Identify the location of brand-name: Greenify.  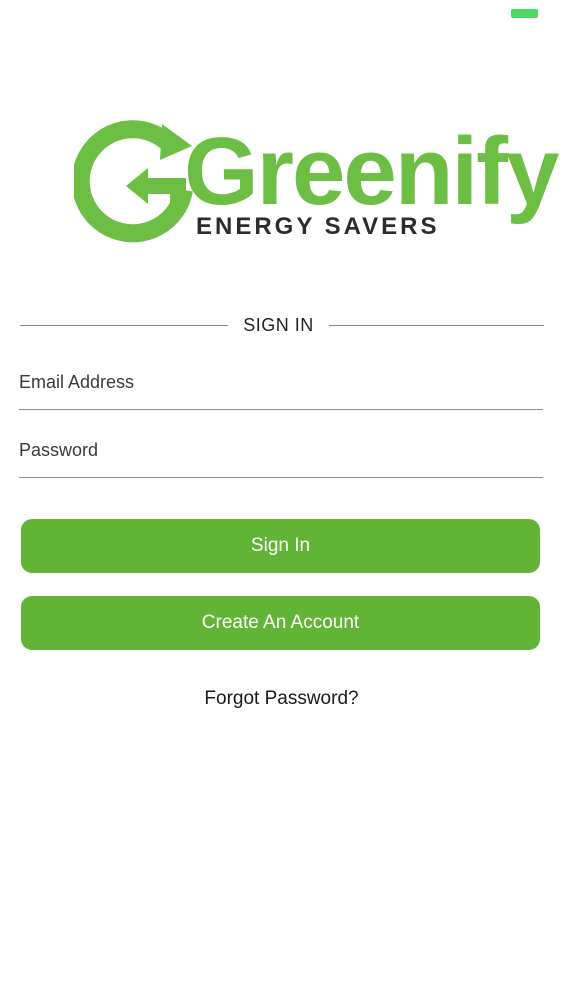
(371, 171).